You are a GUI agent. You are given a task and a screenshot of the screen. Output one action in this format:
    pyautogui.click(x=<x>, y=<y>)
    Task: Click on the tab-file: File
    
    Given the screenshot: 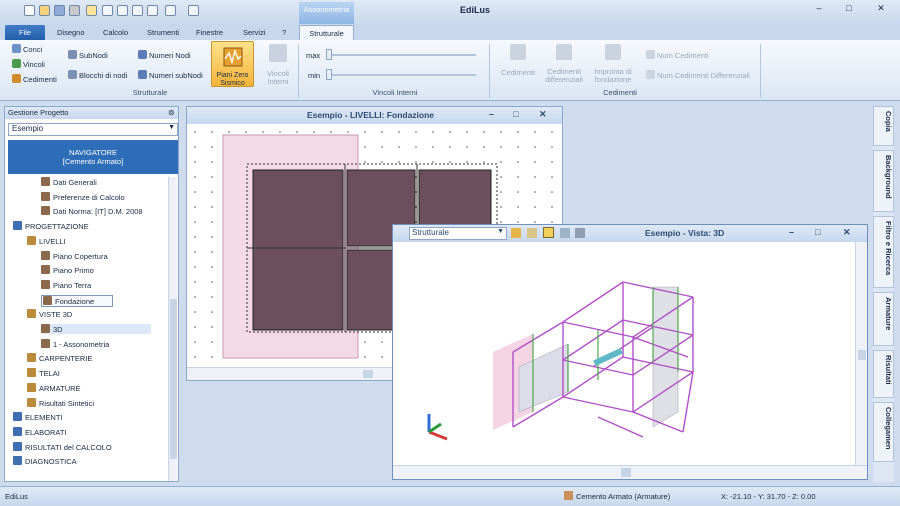 What is the action you would take?
    pyautogui.click(x=25, y=32)
    